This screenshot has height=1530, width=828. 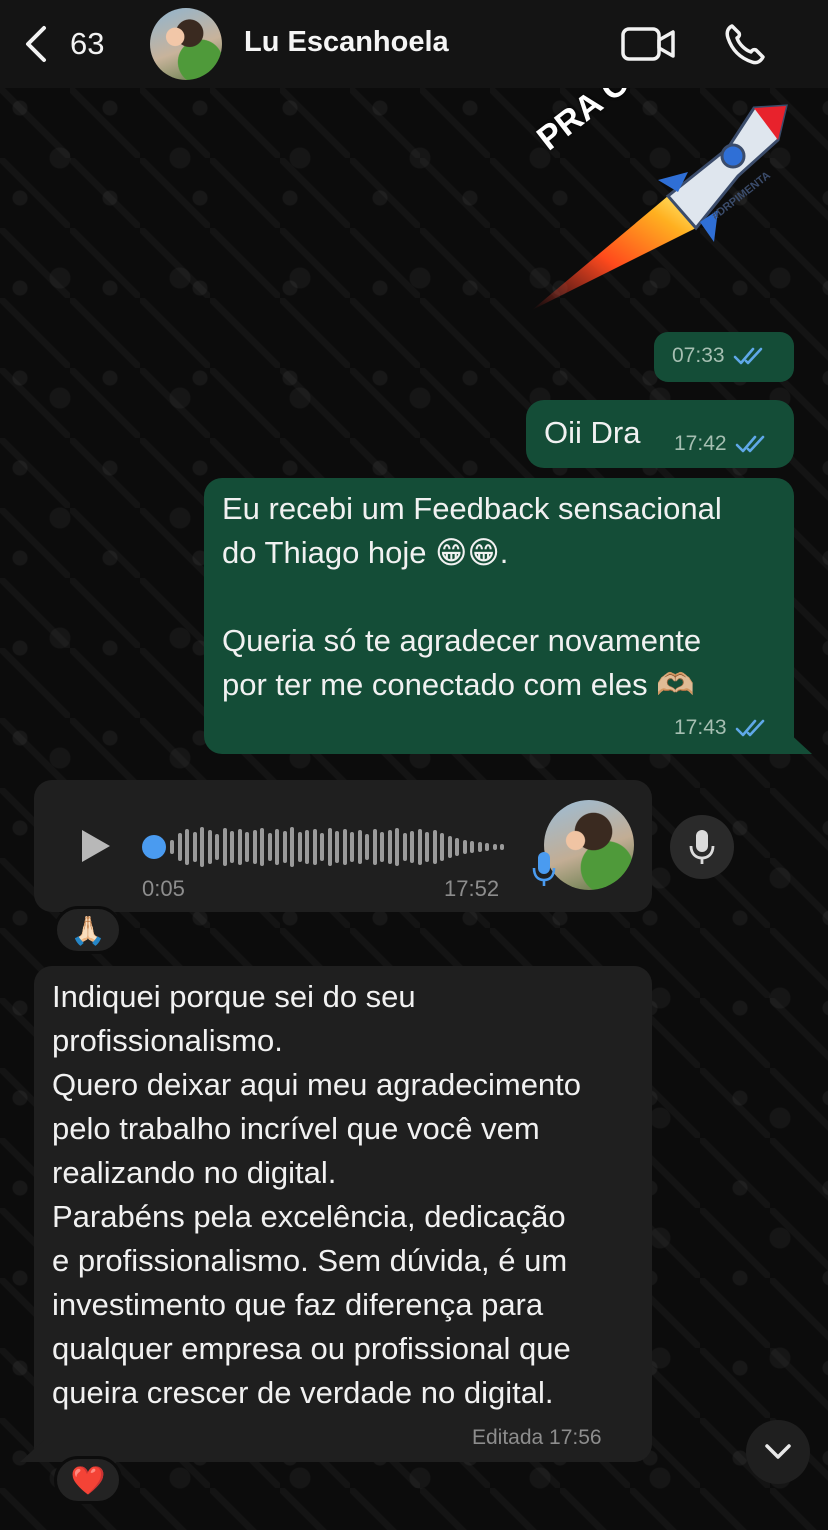 I want to click on message-reaction: 🙏🏻, so click(x=88, y=930).